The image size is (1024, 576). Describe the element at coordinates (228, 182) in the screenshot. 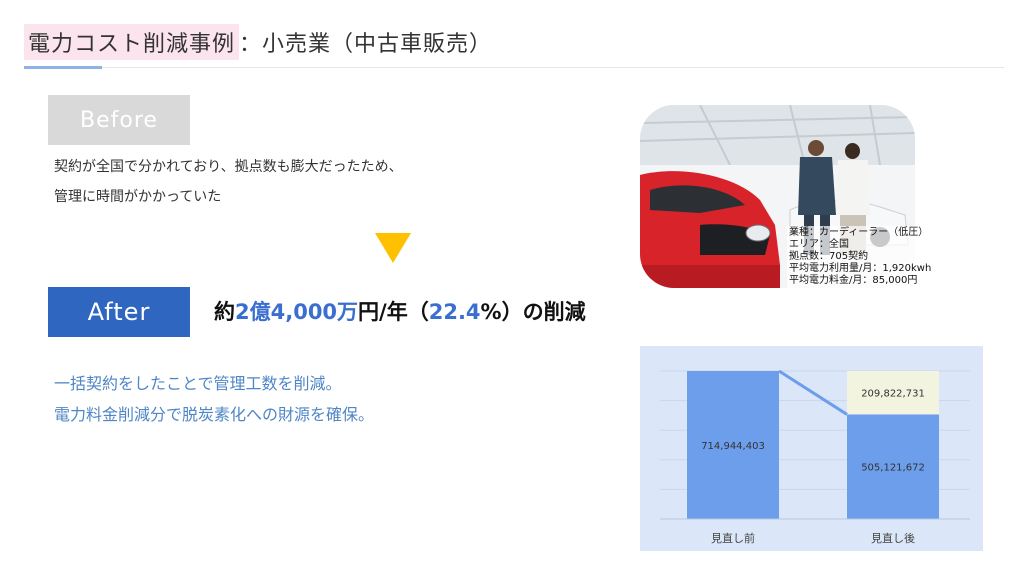

I see `before-description: 契約が全国で分かれており、拠点数も膨大だったため、 管理に時間がかかっていた` at that location.